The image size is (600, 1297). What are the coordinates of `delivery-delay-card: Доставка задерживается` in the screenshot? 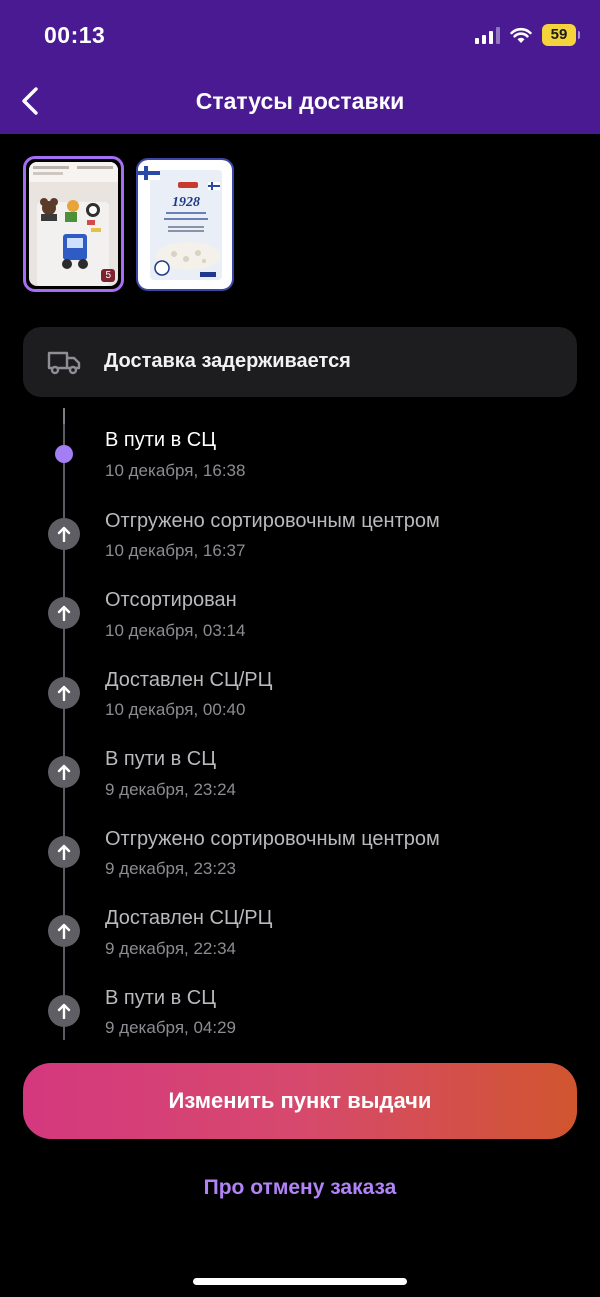 It's located at (300, 362).